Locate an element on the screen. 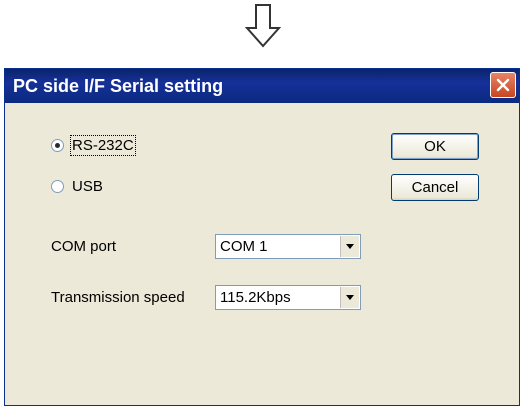  usb-label: USB is located at coordinates (87, 186).